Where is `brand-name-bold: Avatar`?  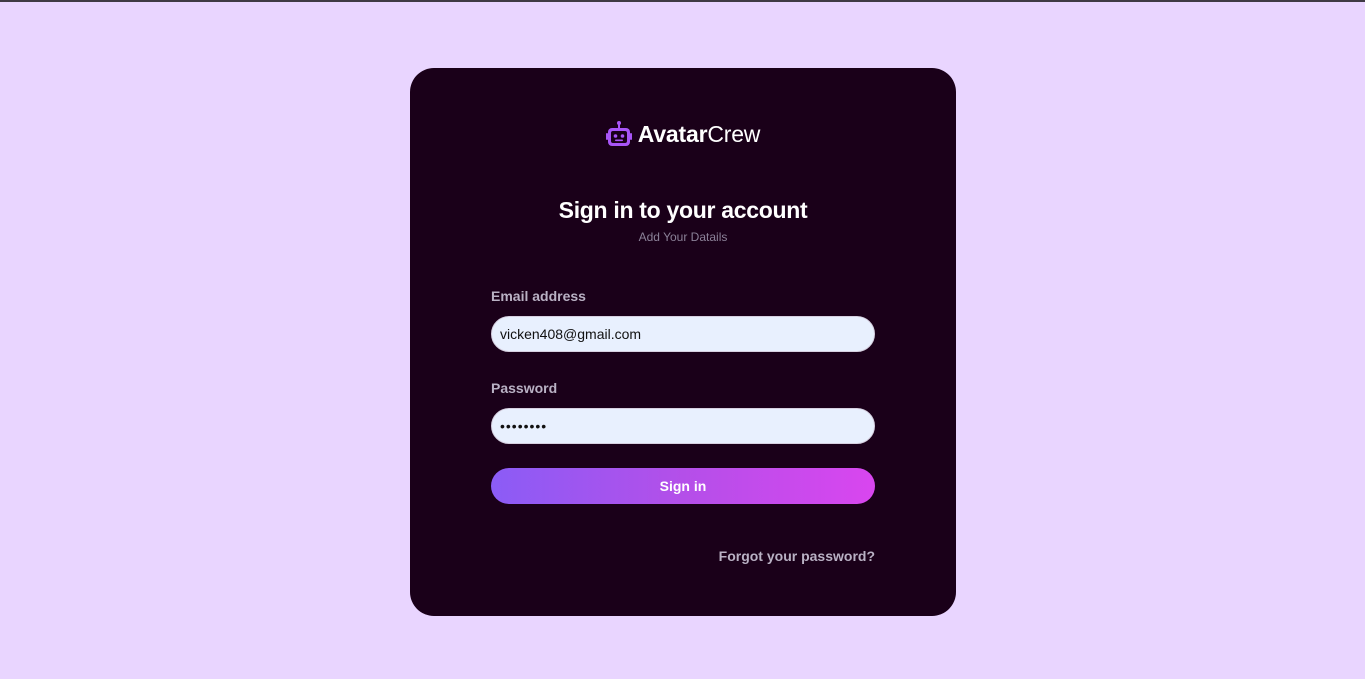 brand-name-bold: Avatar is located at coordinates (672, 133).